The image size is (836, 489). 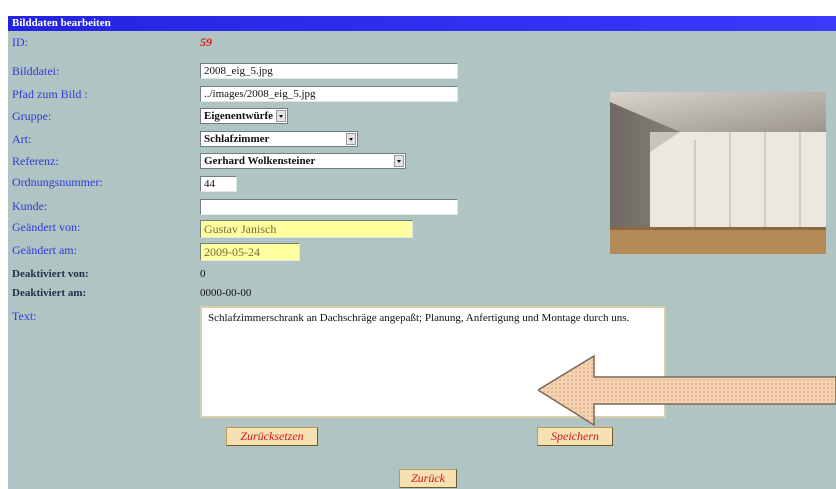 I want to click on title-bar: Bilddaten bearbeiten, so click(x=422, y=23).